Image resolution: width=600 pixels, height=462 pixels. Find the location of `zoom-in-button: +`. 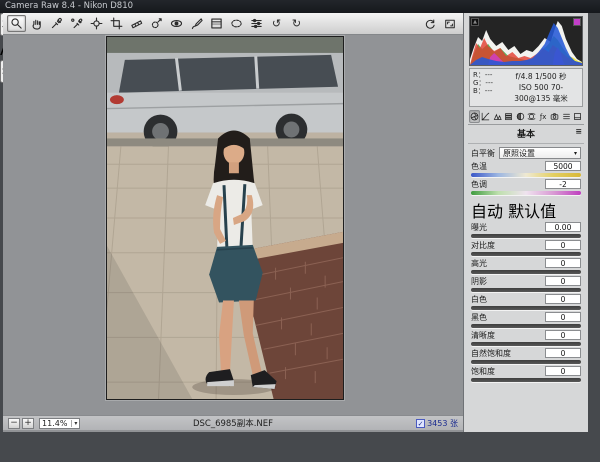

zoom-in-button: + is located at coordinates (28, 423).